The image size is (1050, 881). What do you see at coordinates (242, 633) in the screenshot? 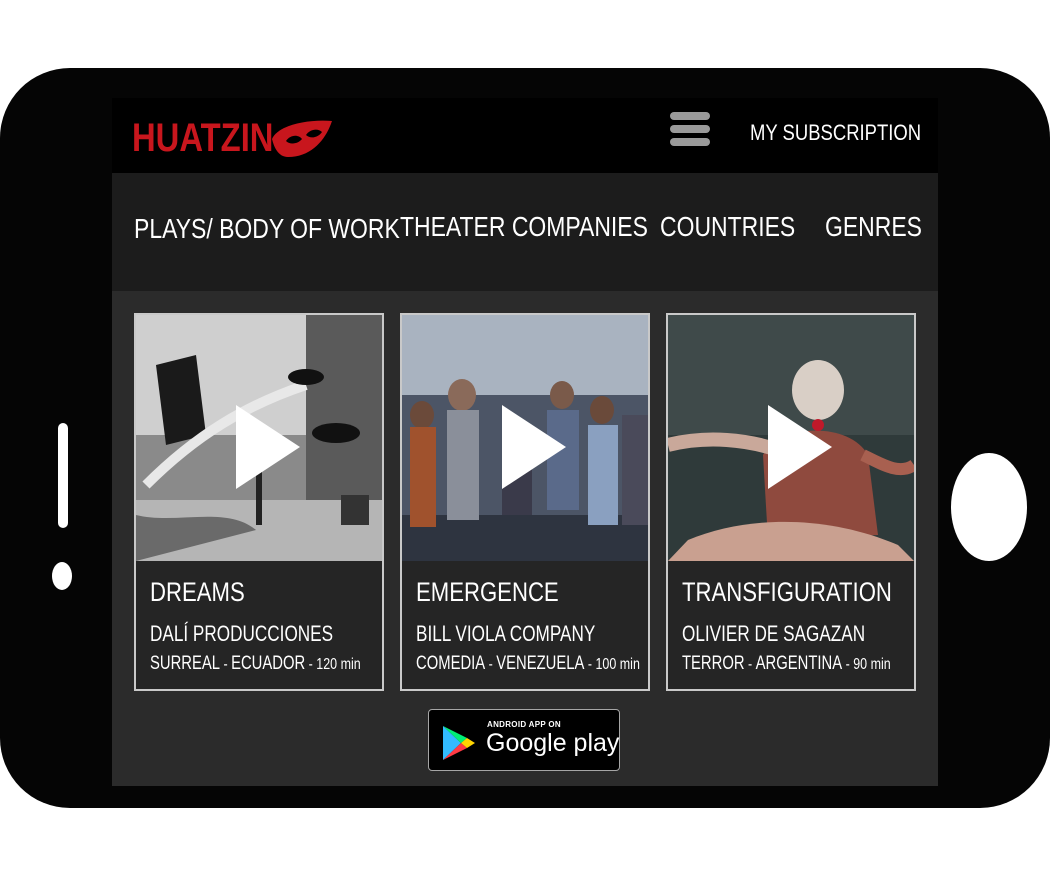
I see `play-company: DALÍ PRODUCCIONES` at bounding box center [242, 633].